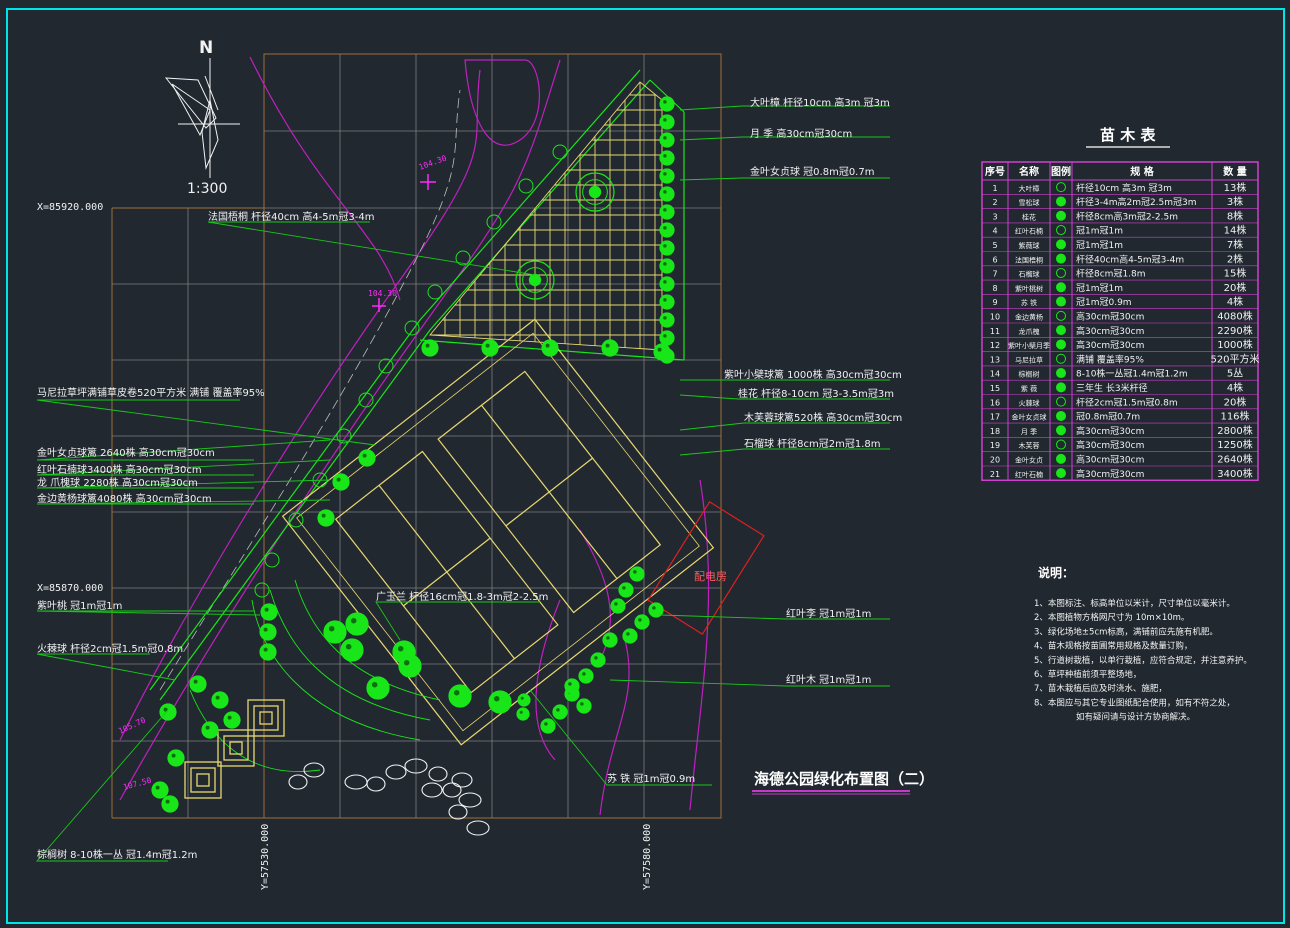 The height and width of the screenshot is (928, 1290). Describe the element at coordinates (1100, 688) in the screenshot. I see `note-item: 7、苗木栽植后应及时浇水、施肥，` at that location.